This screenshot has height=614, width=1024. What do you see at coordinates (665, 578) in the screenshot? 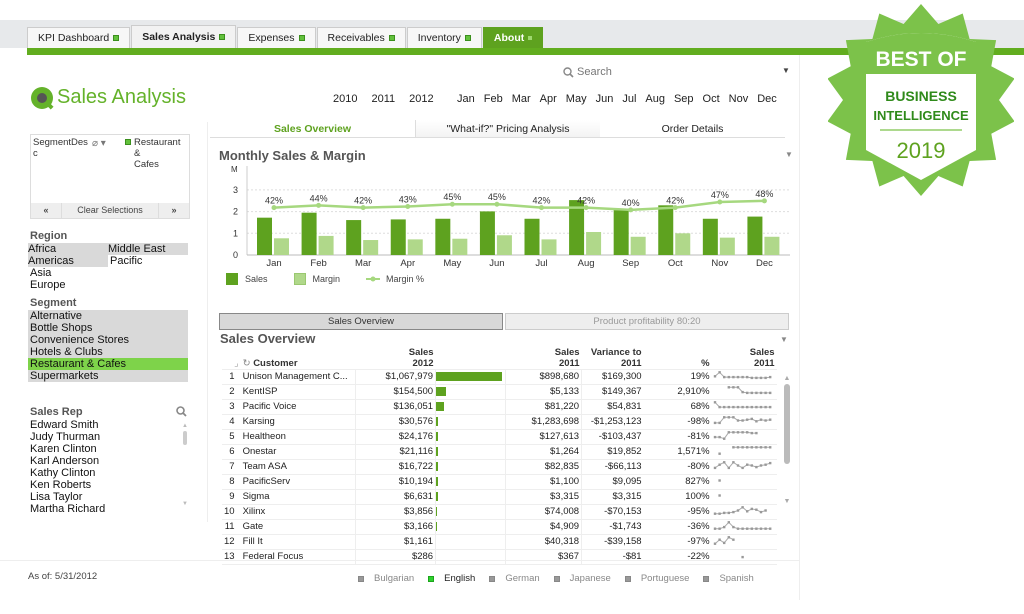
I see `language-label: Portuguese` at bounding box center [665, 578].